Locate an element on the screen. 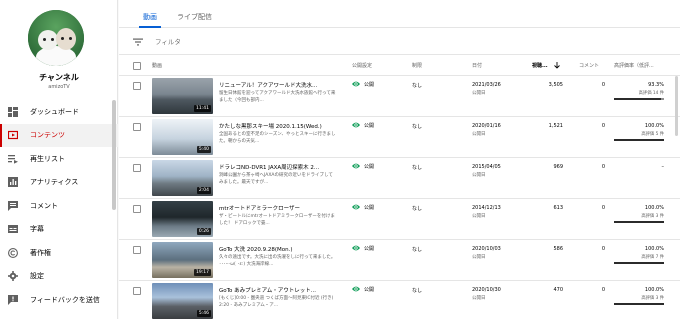  video-duration: 11:41 is located at coordinates (202, 108).